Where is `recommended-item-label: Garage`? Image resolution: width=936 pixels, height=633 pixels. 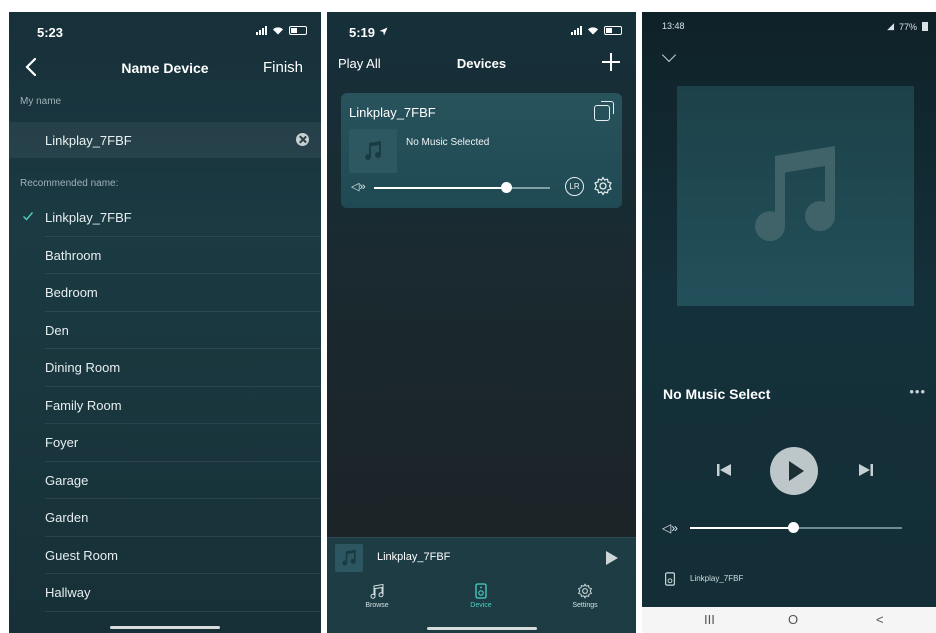
recommended-item-label: Garage is located at coordinates (67, 480).